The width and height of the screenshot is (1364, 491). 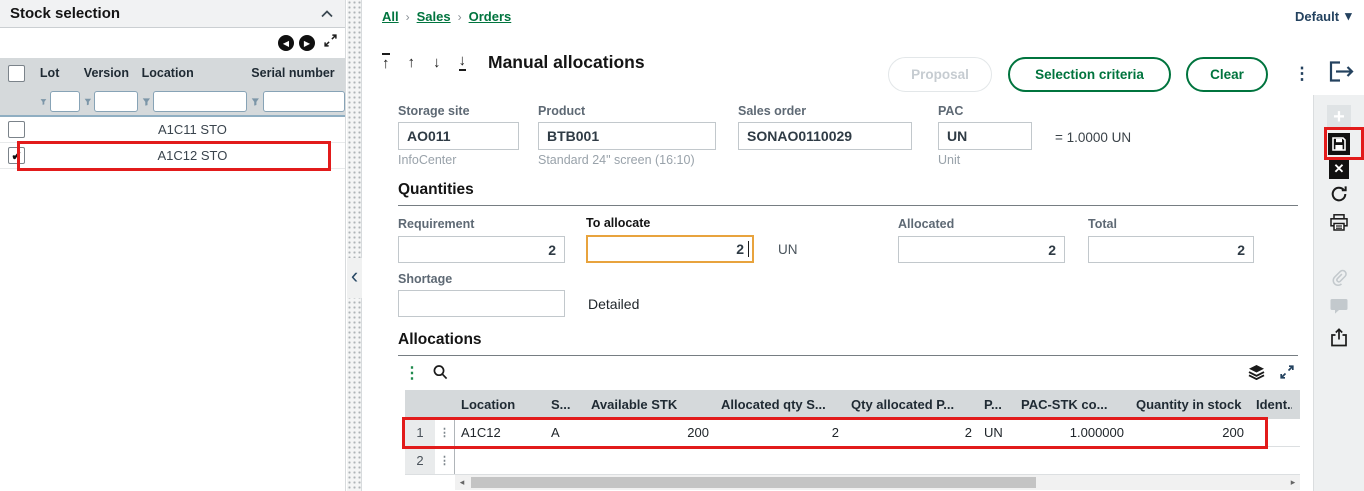 What do you see at coordinates (327, 14) in the screenshot?
I see `collapse-panel-icon` at bounding box center [327, 14].